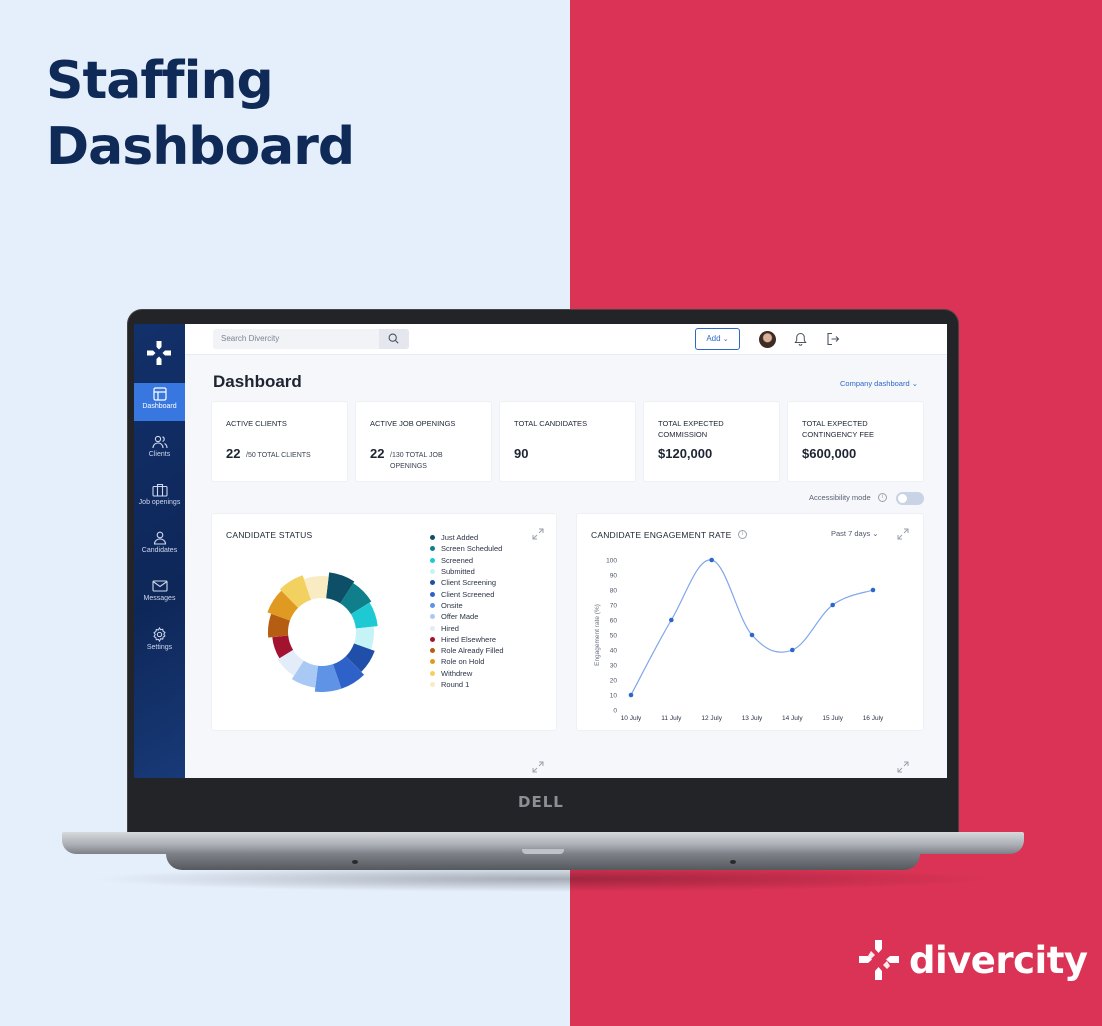  I want to click on page-headline: Staffing Dashboard, so click(200, 114).